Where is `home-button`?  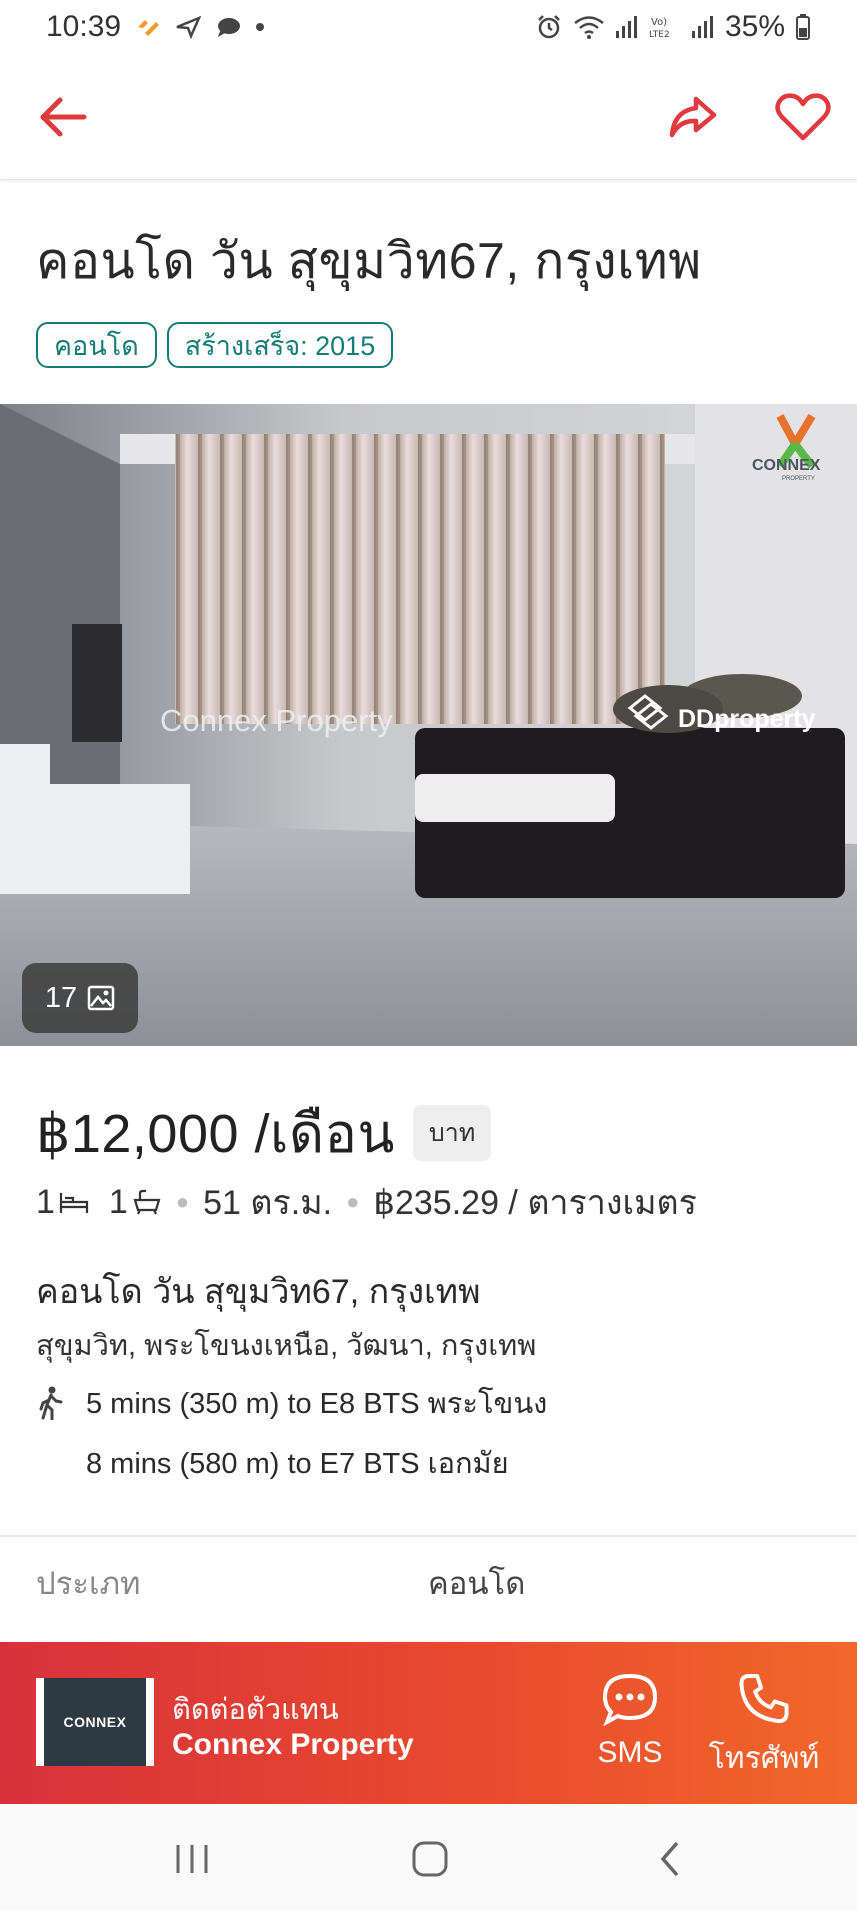 home-button is located at coordinates (430, 1859).